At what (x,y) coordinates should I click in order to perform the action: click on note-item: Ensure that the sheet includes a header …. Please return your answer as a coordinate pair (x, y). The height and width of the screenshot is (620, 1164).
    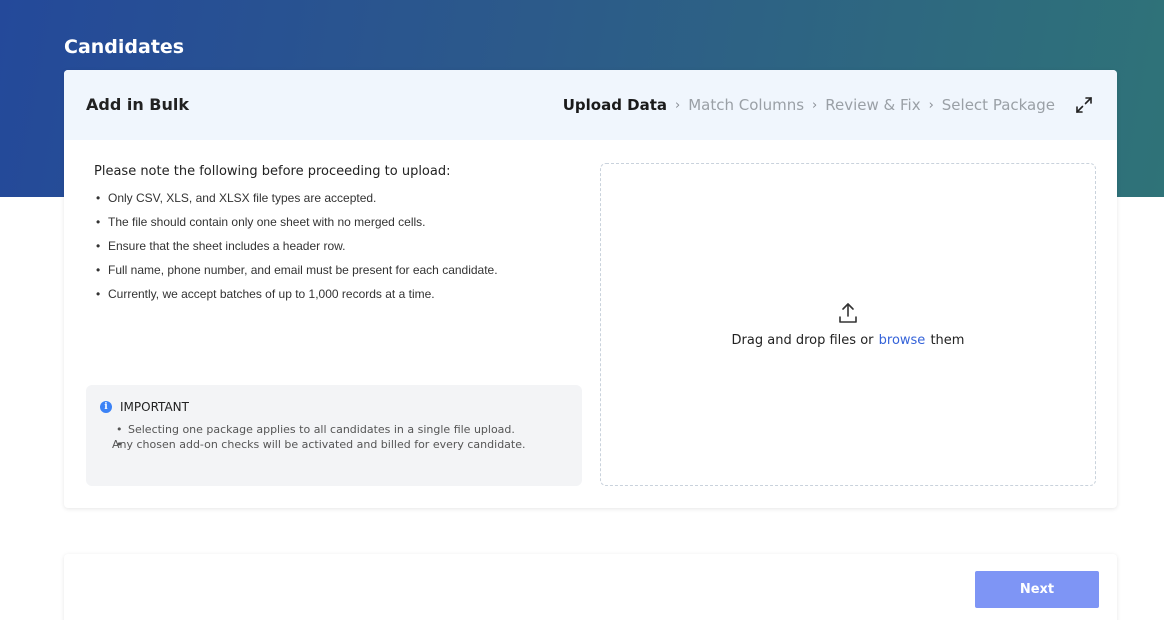
    Looking at the image, I should click on (334, 246).